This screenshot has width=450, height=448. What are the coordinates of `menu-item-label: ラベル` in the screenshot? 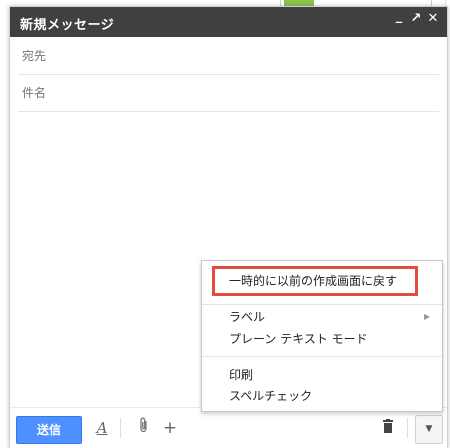 It's located at (247, 317).